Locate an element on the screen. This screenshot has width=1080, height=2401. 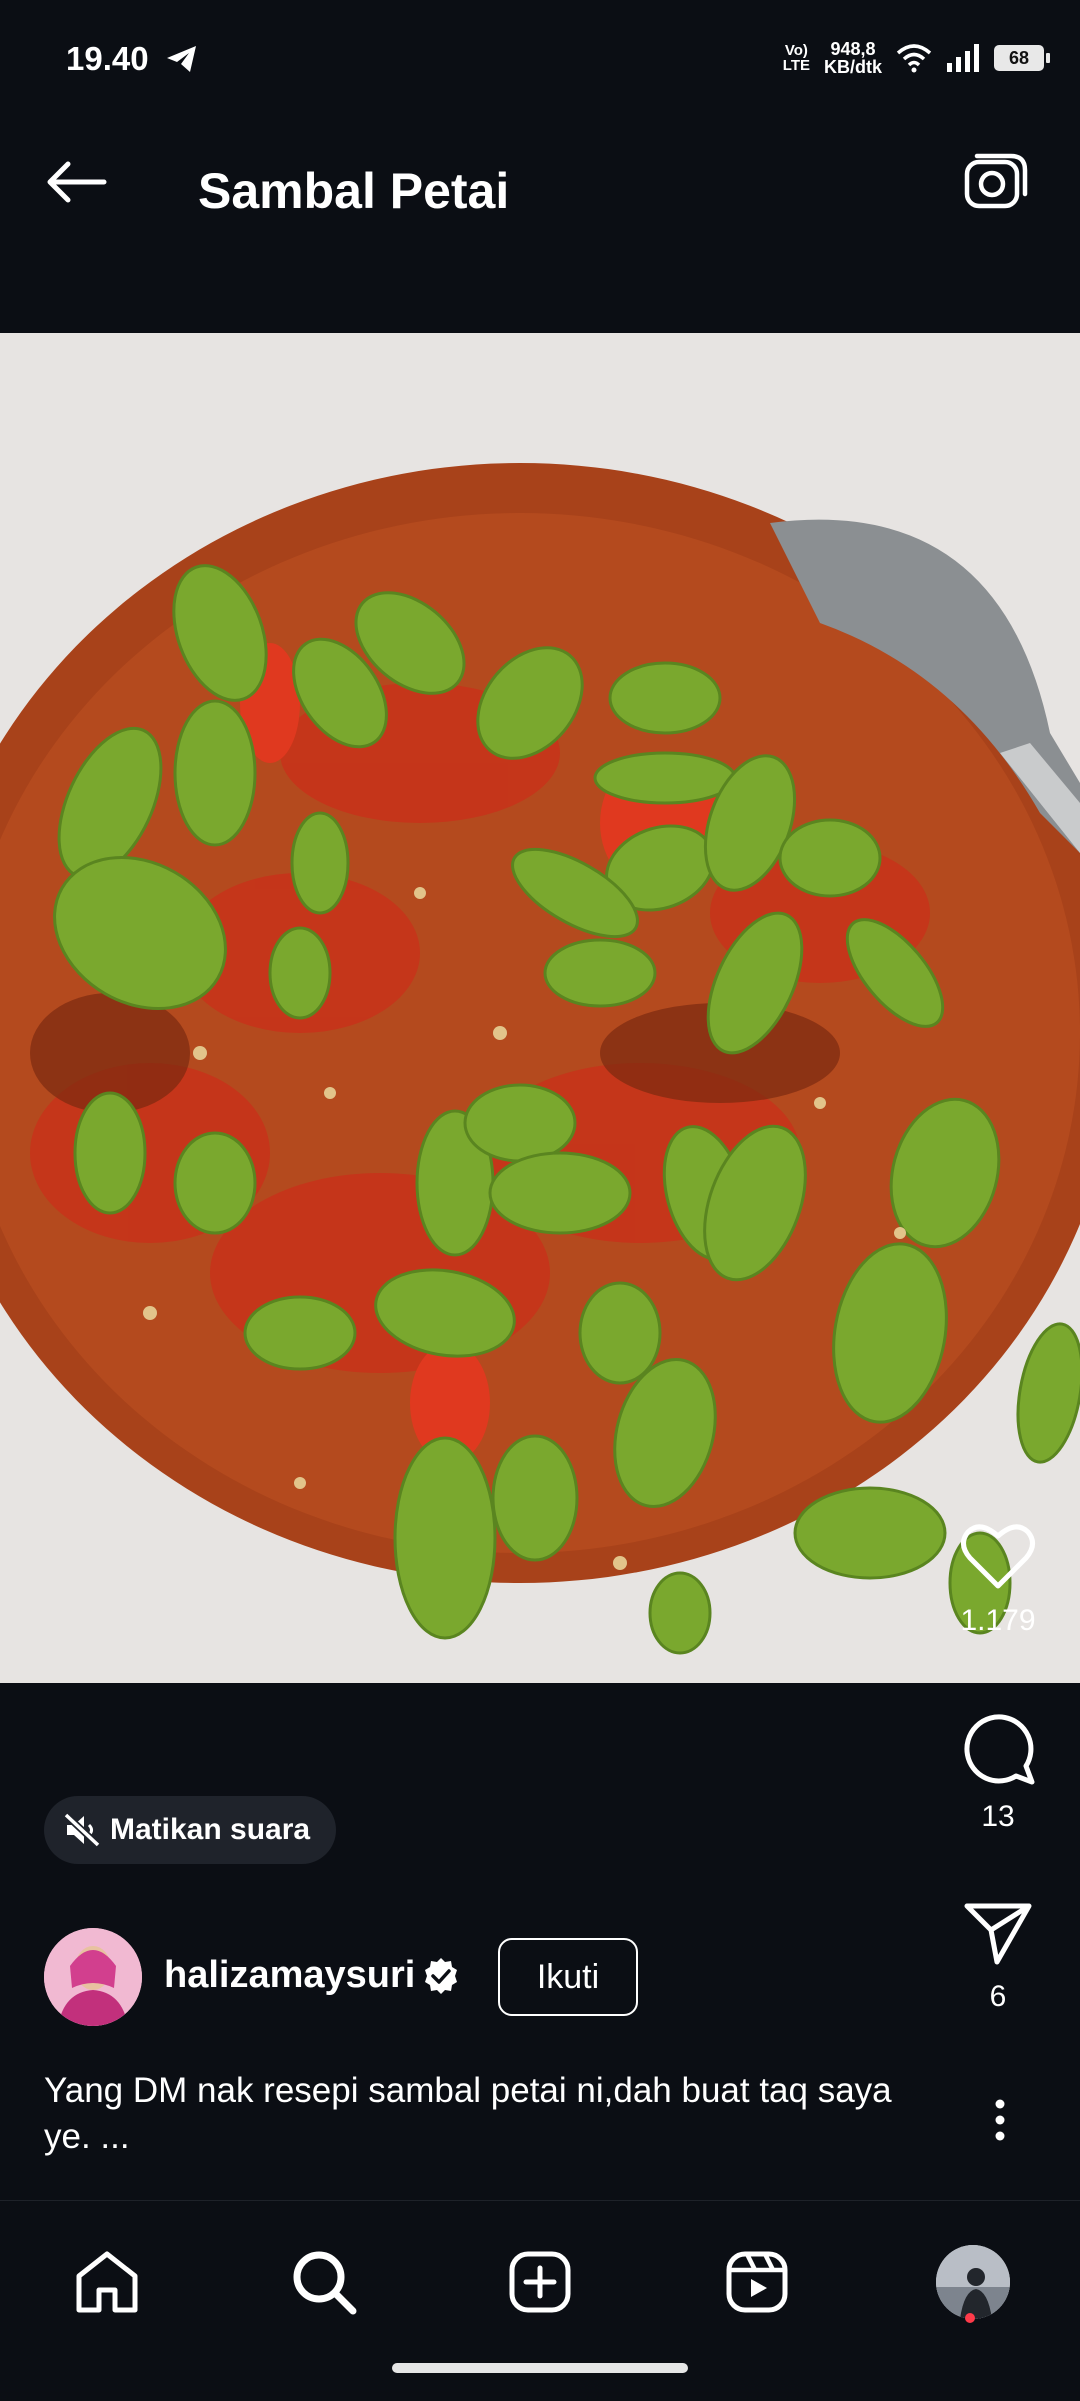
speaker-muted-icon is located at coordinates (82, 1830).